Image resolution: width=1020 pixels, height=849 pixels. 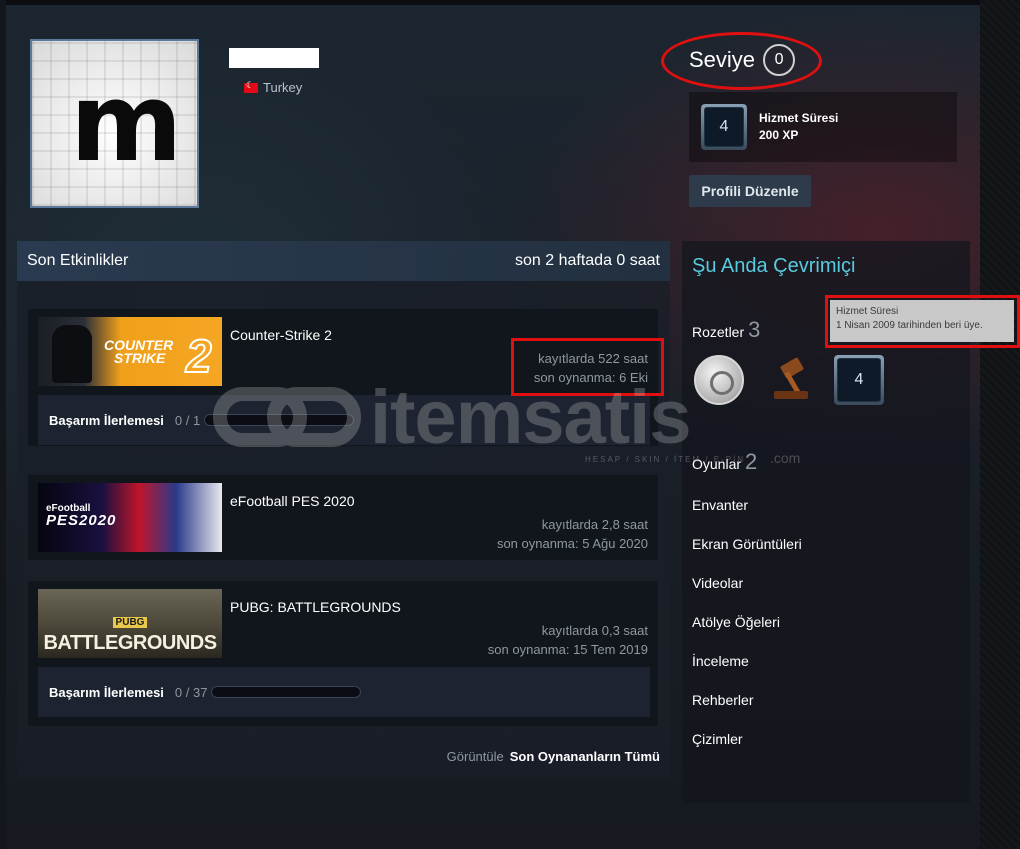 I want to click on level-annotation-circle, so click(x=741, y=61).